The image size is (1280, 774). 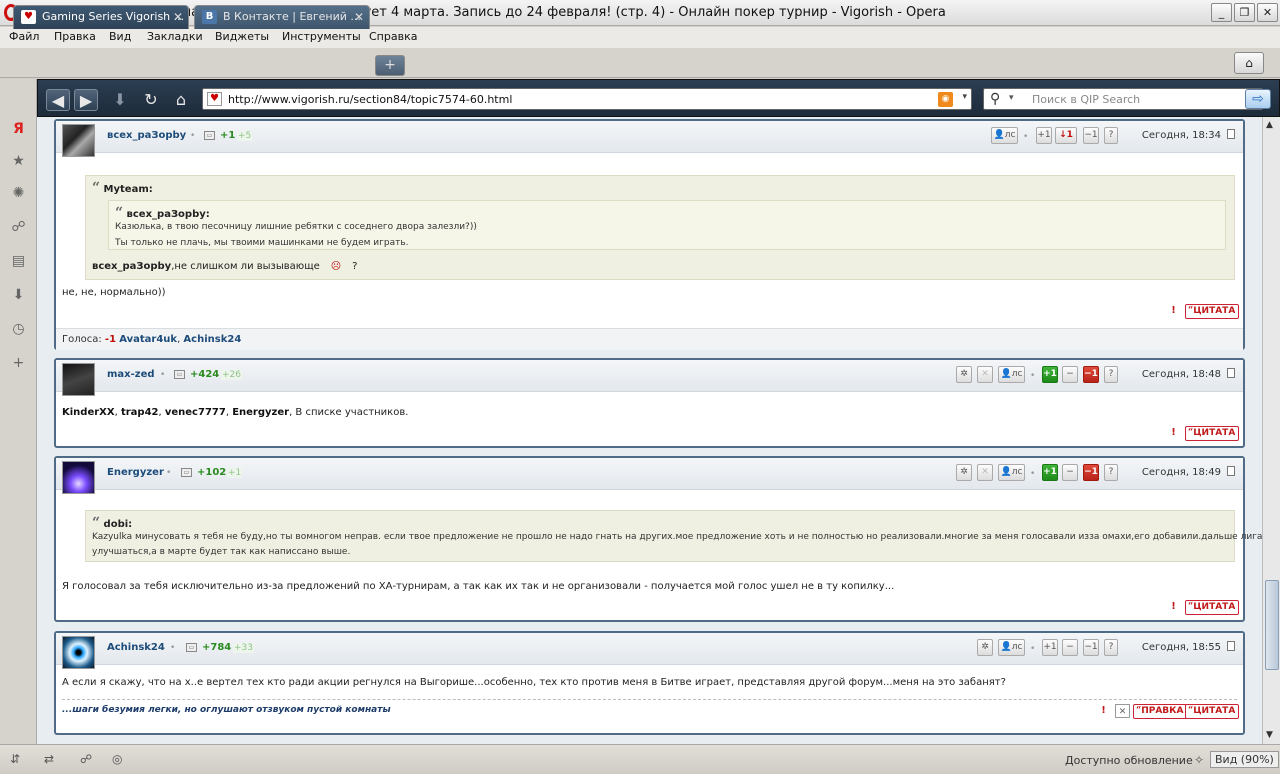 I want to click on smiley-icon: ☹, so click(x=336, y=266).